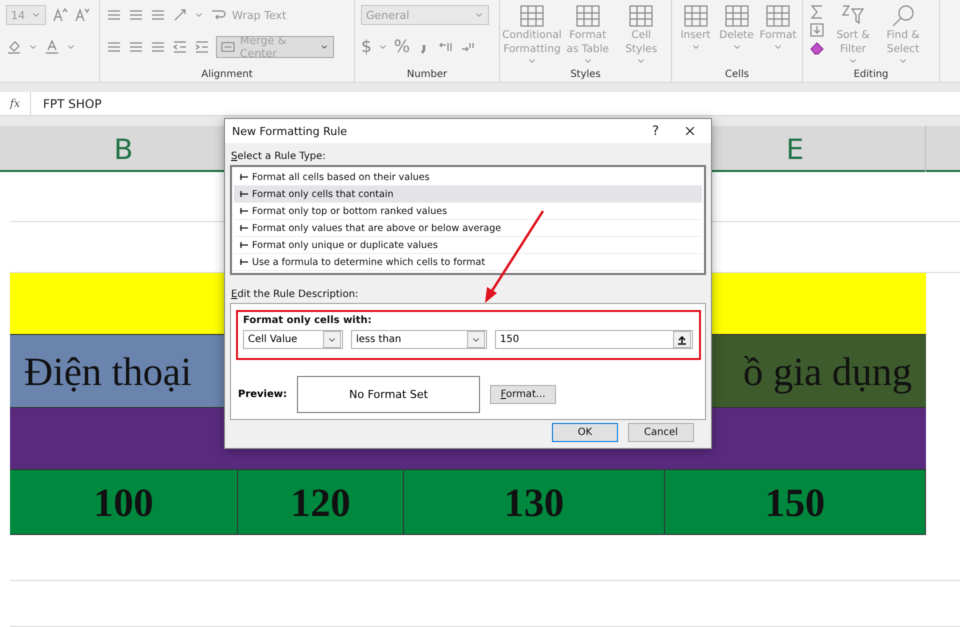  I want to click on merge-icon, so click(228, 47).